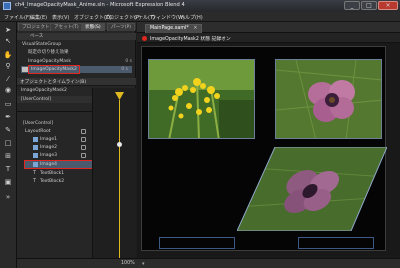 Image resolution: width=400 pixels, height=268 pixels. What do you see at coordinates (8, 29) in the screenshot?
I see `selection-arrow-icon: ➤` at bounding box center [8, 29].